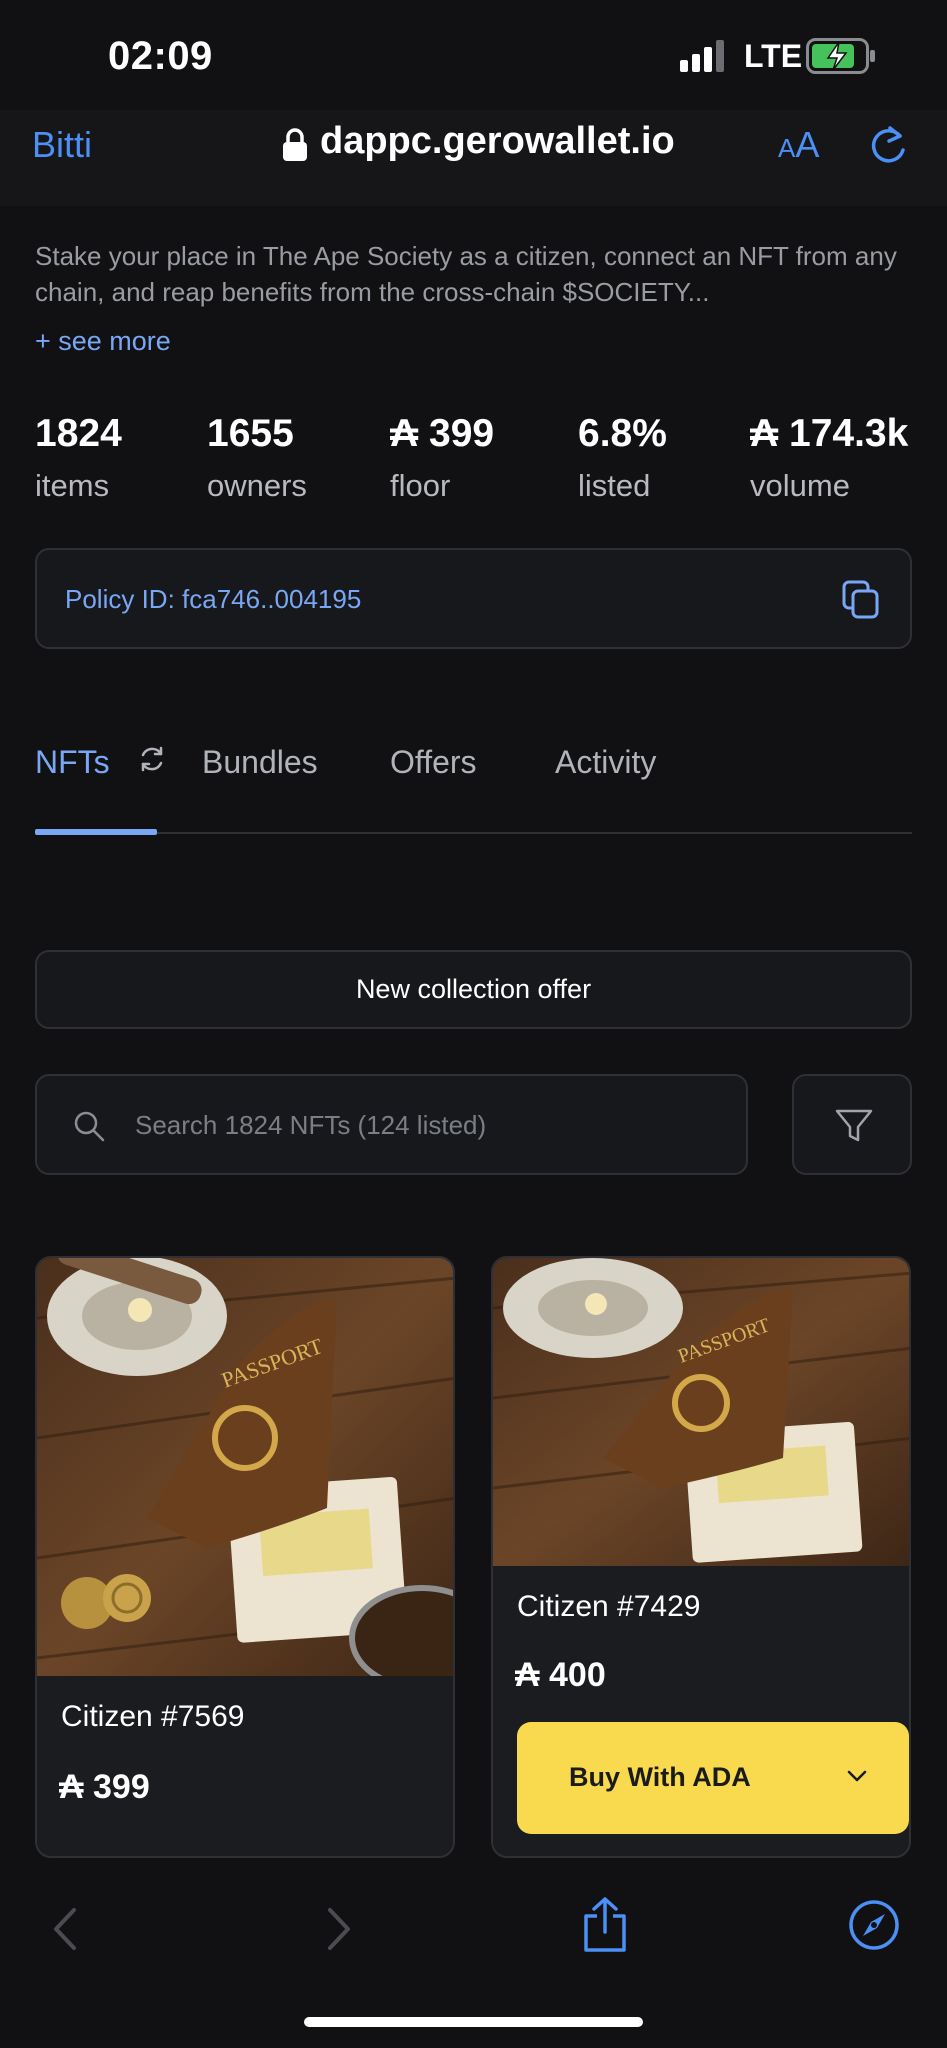 This screenshot has height=2048, width=947. What do you see at coordinates (213, 599) in the screenshot?
I see `policy-id-text: Policy ID: fca746..004195` at bounding box center [213, 599].